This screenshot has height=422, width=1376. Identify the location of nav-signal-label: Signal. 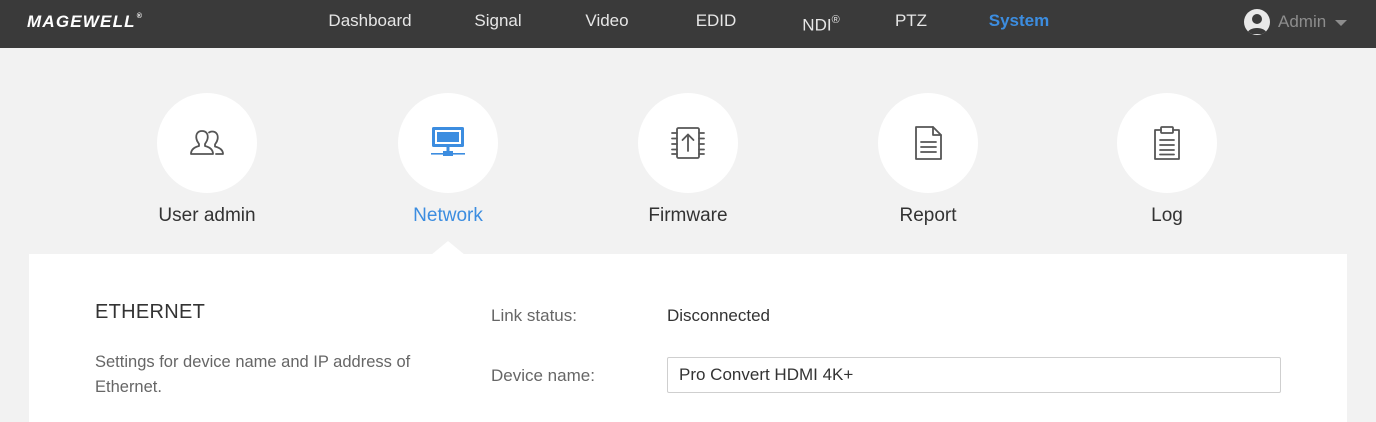
(498, 20).